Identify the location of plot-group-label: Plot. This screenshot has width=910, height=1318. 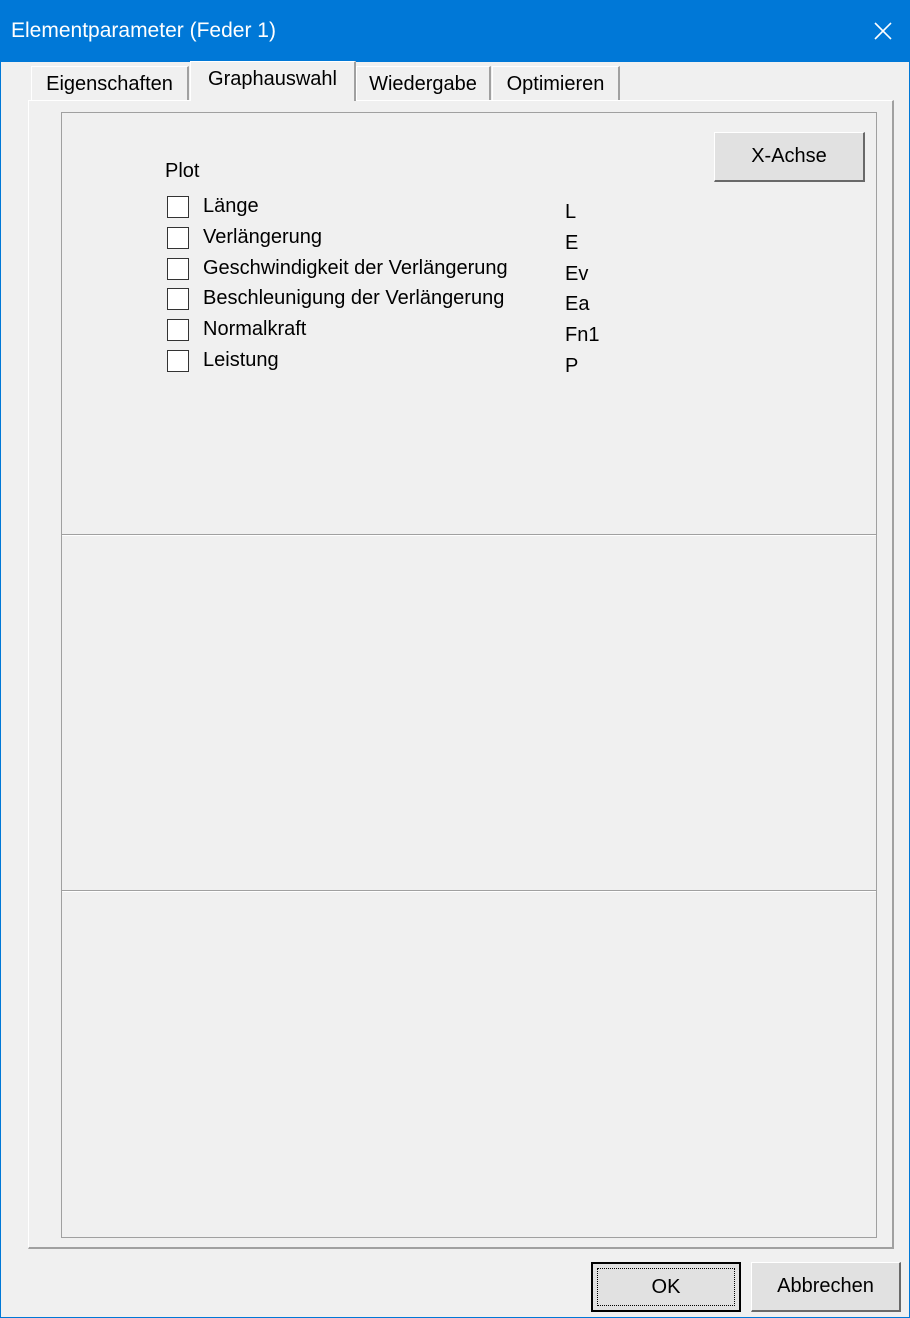
(182, 171).